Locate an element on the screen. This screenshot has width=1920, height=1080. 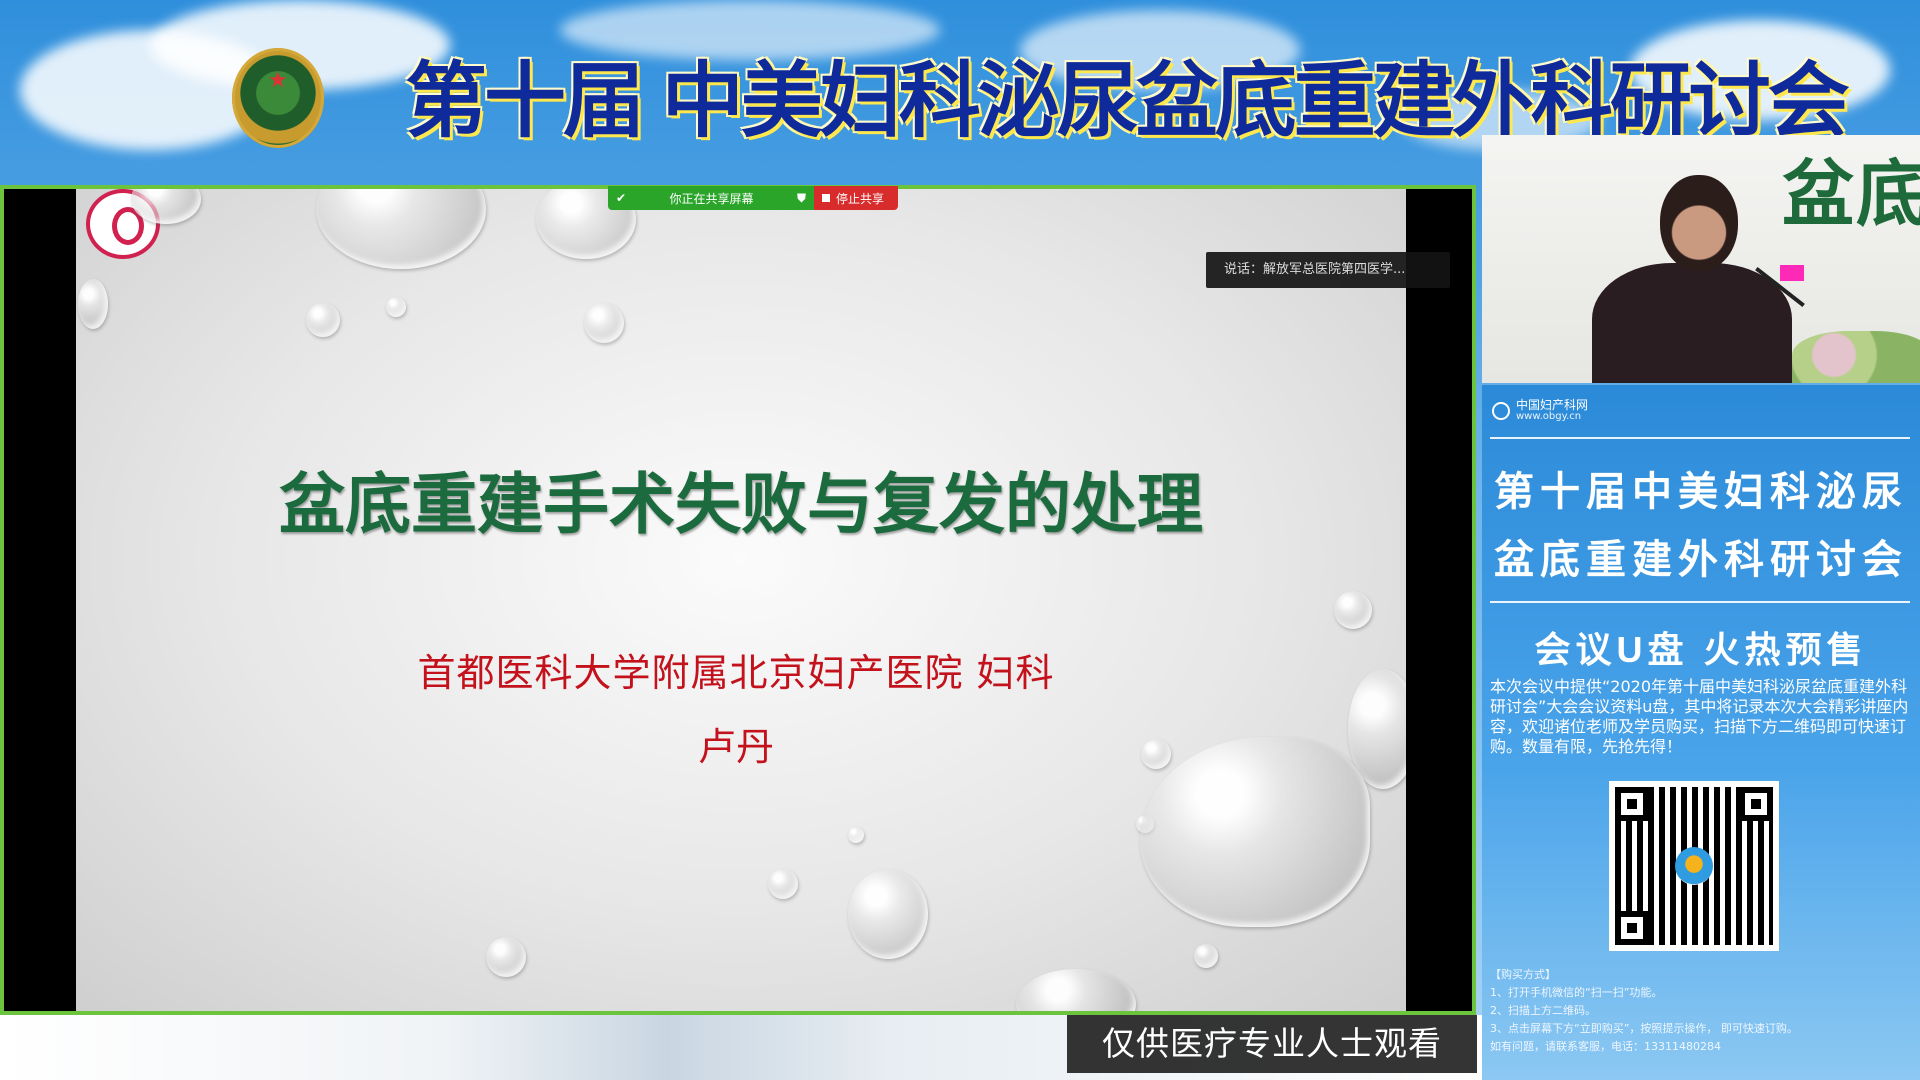
brand-icon is located at coordinates (1501, 410).